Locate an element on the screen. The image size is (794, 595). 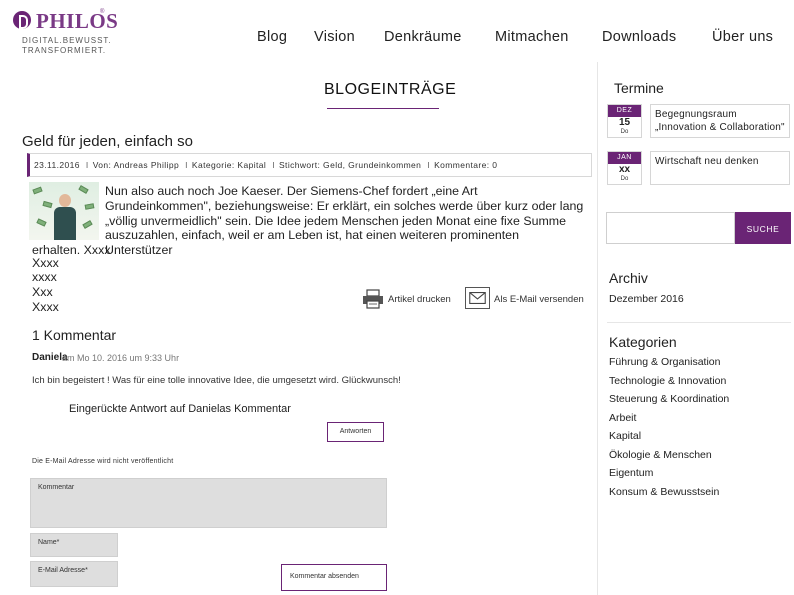
nav-vision: Vision is located at coordinates (334, 37).